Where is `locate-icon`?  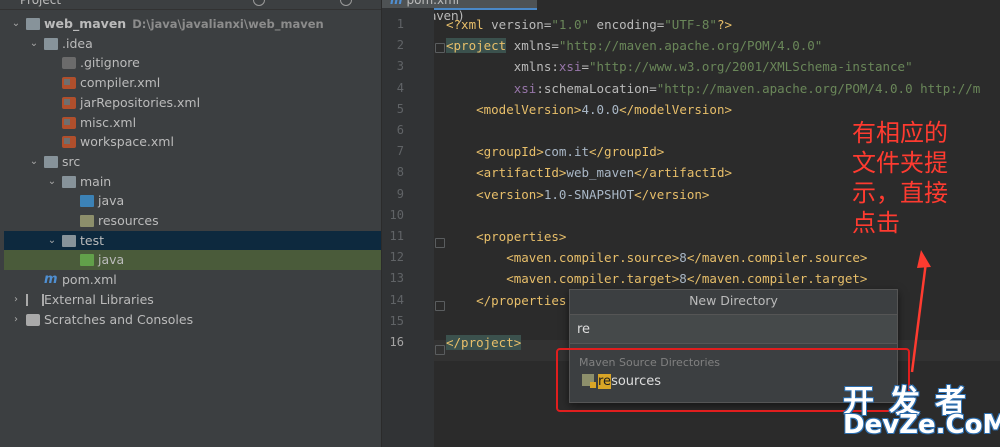
locate-icon is located at coordinates (259, 3).